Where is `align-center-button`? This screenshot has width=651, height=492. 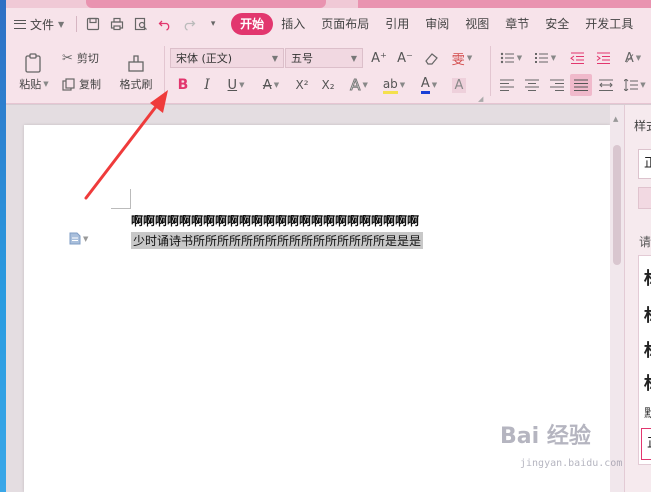
align-center-button is located at coordinates (532, 85).